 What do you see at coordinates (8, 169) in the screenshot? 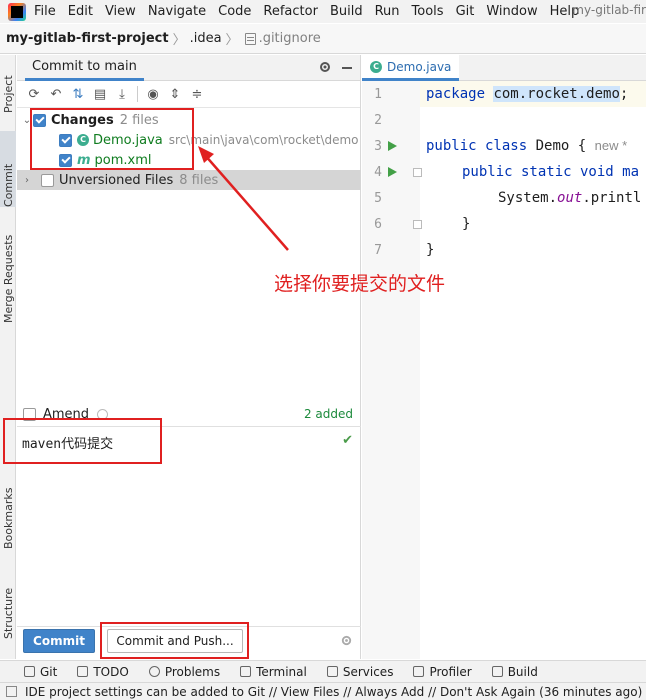
I see `tool-tab-commit: Commit` at bounding box center [8, 169].